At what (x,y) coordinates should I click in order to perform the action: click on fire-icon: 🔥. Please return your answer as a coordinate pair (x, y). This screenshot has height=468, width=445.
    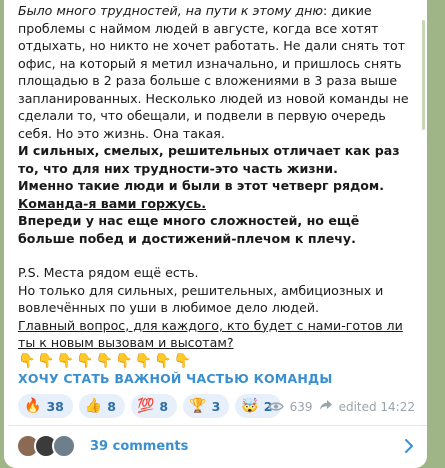
    Looking at the image, I should click on (33, 406).